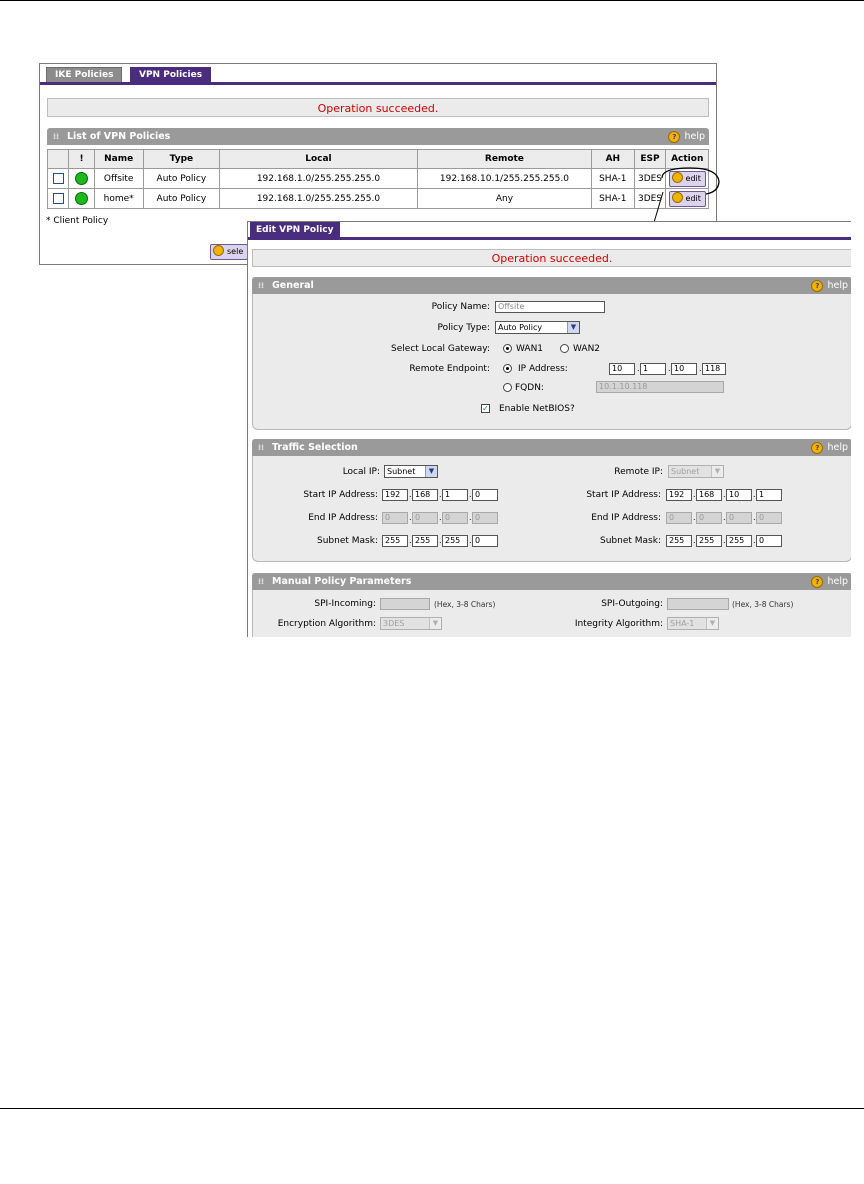 This screenshot has width=864, height=1184. What do you see at coordinates (618, 624) in the screenshot?
I see `integrity-algorithm-label: Integrity Algorithm:` at bounding box center [618, 624].